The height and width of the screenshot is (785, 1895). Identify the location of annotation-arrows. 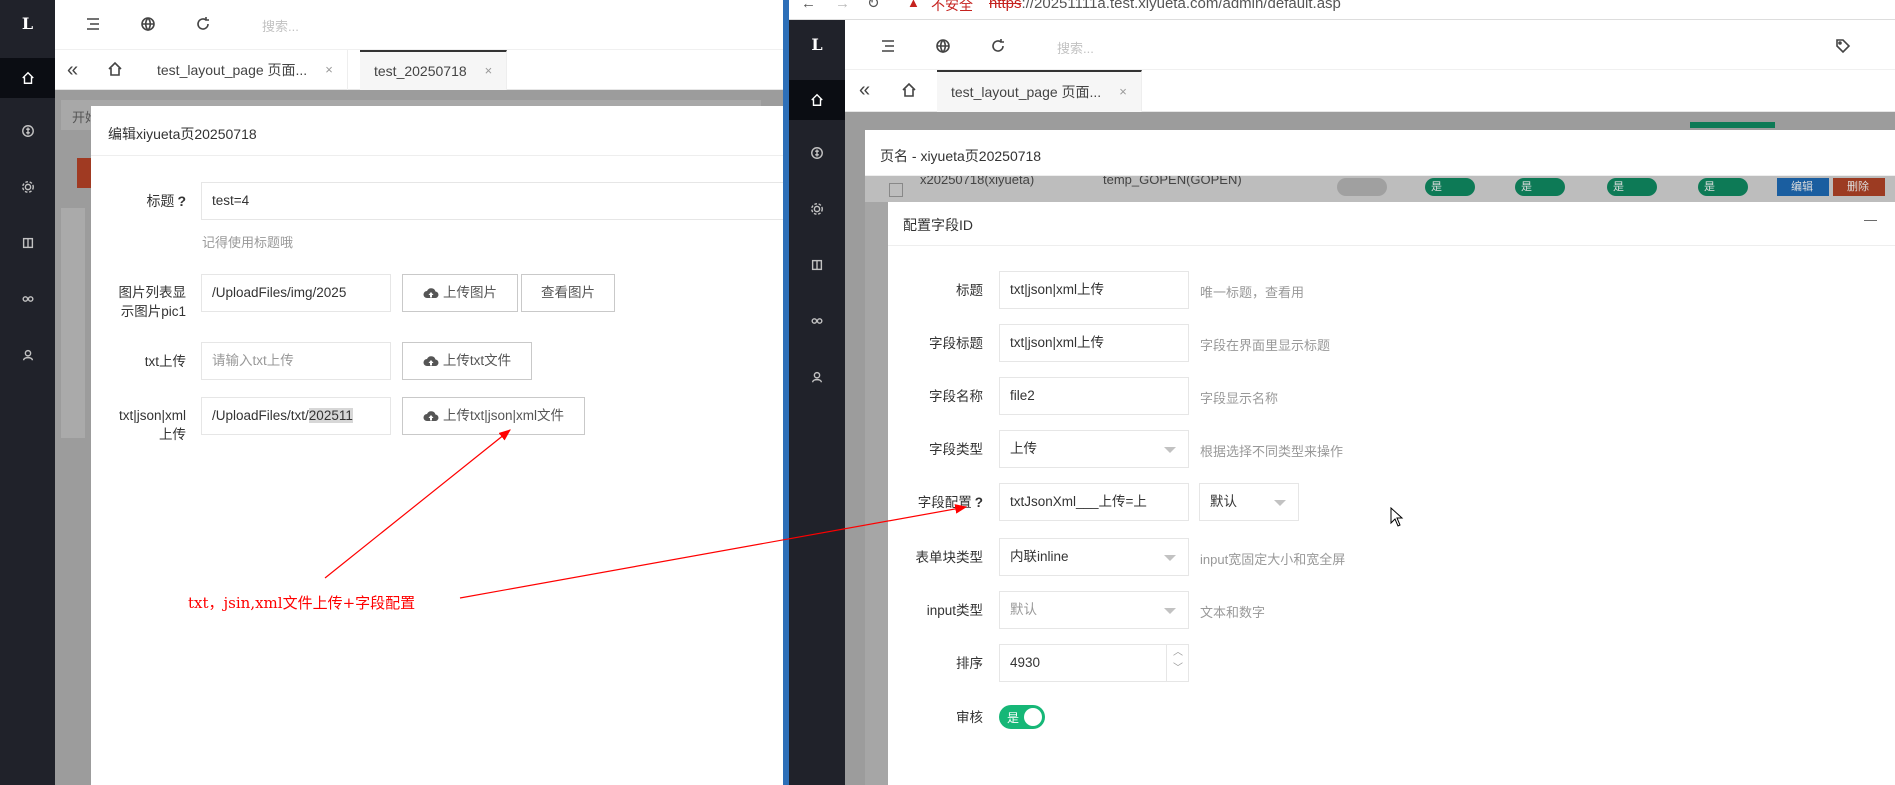
(646, 514).